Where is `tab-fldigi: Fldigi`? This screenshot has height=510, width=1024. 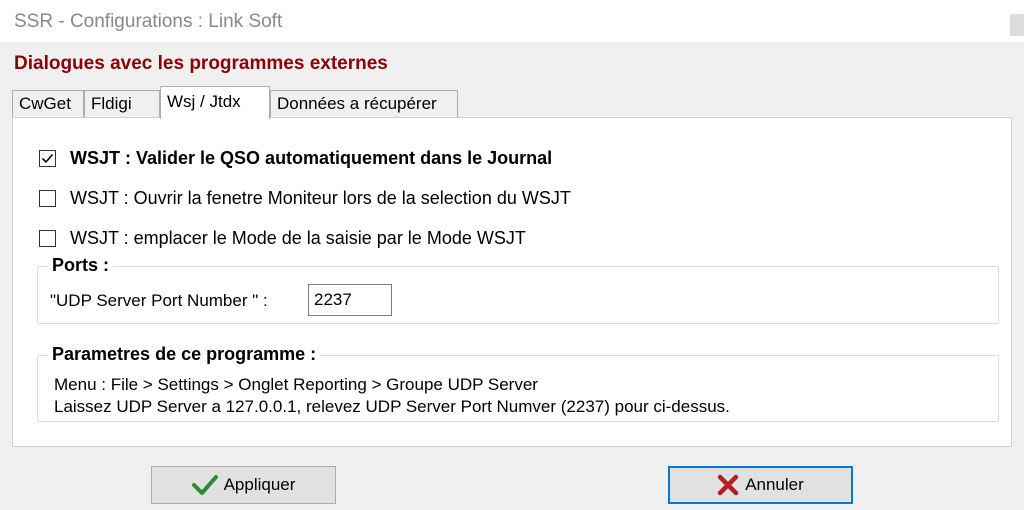 tab-fldigi: Fldigi is located at coordinates (122, 104).